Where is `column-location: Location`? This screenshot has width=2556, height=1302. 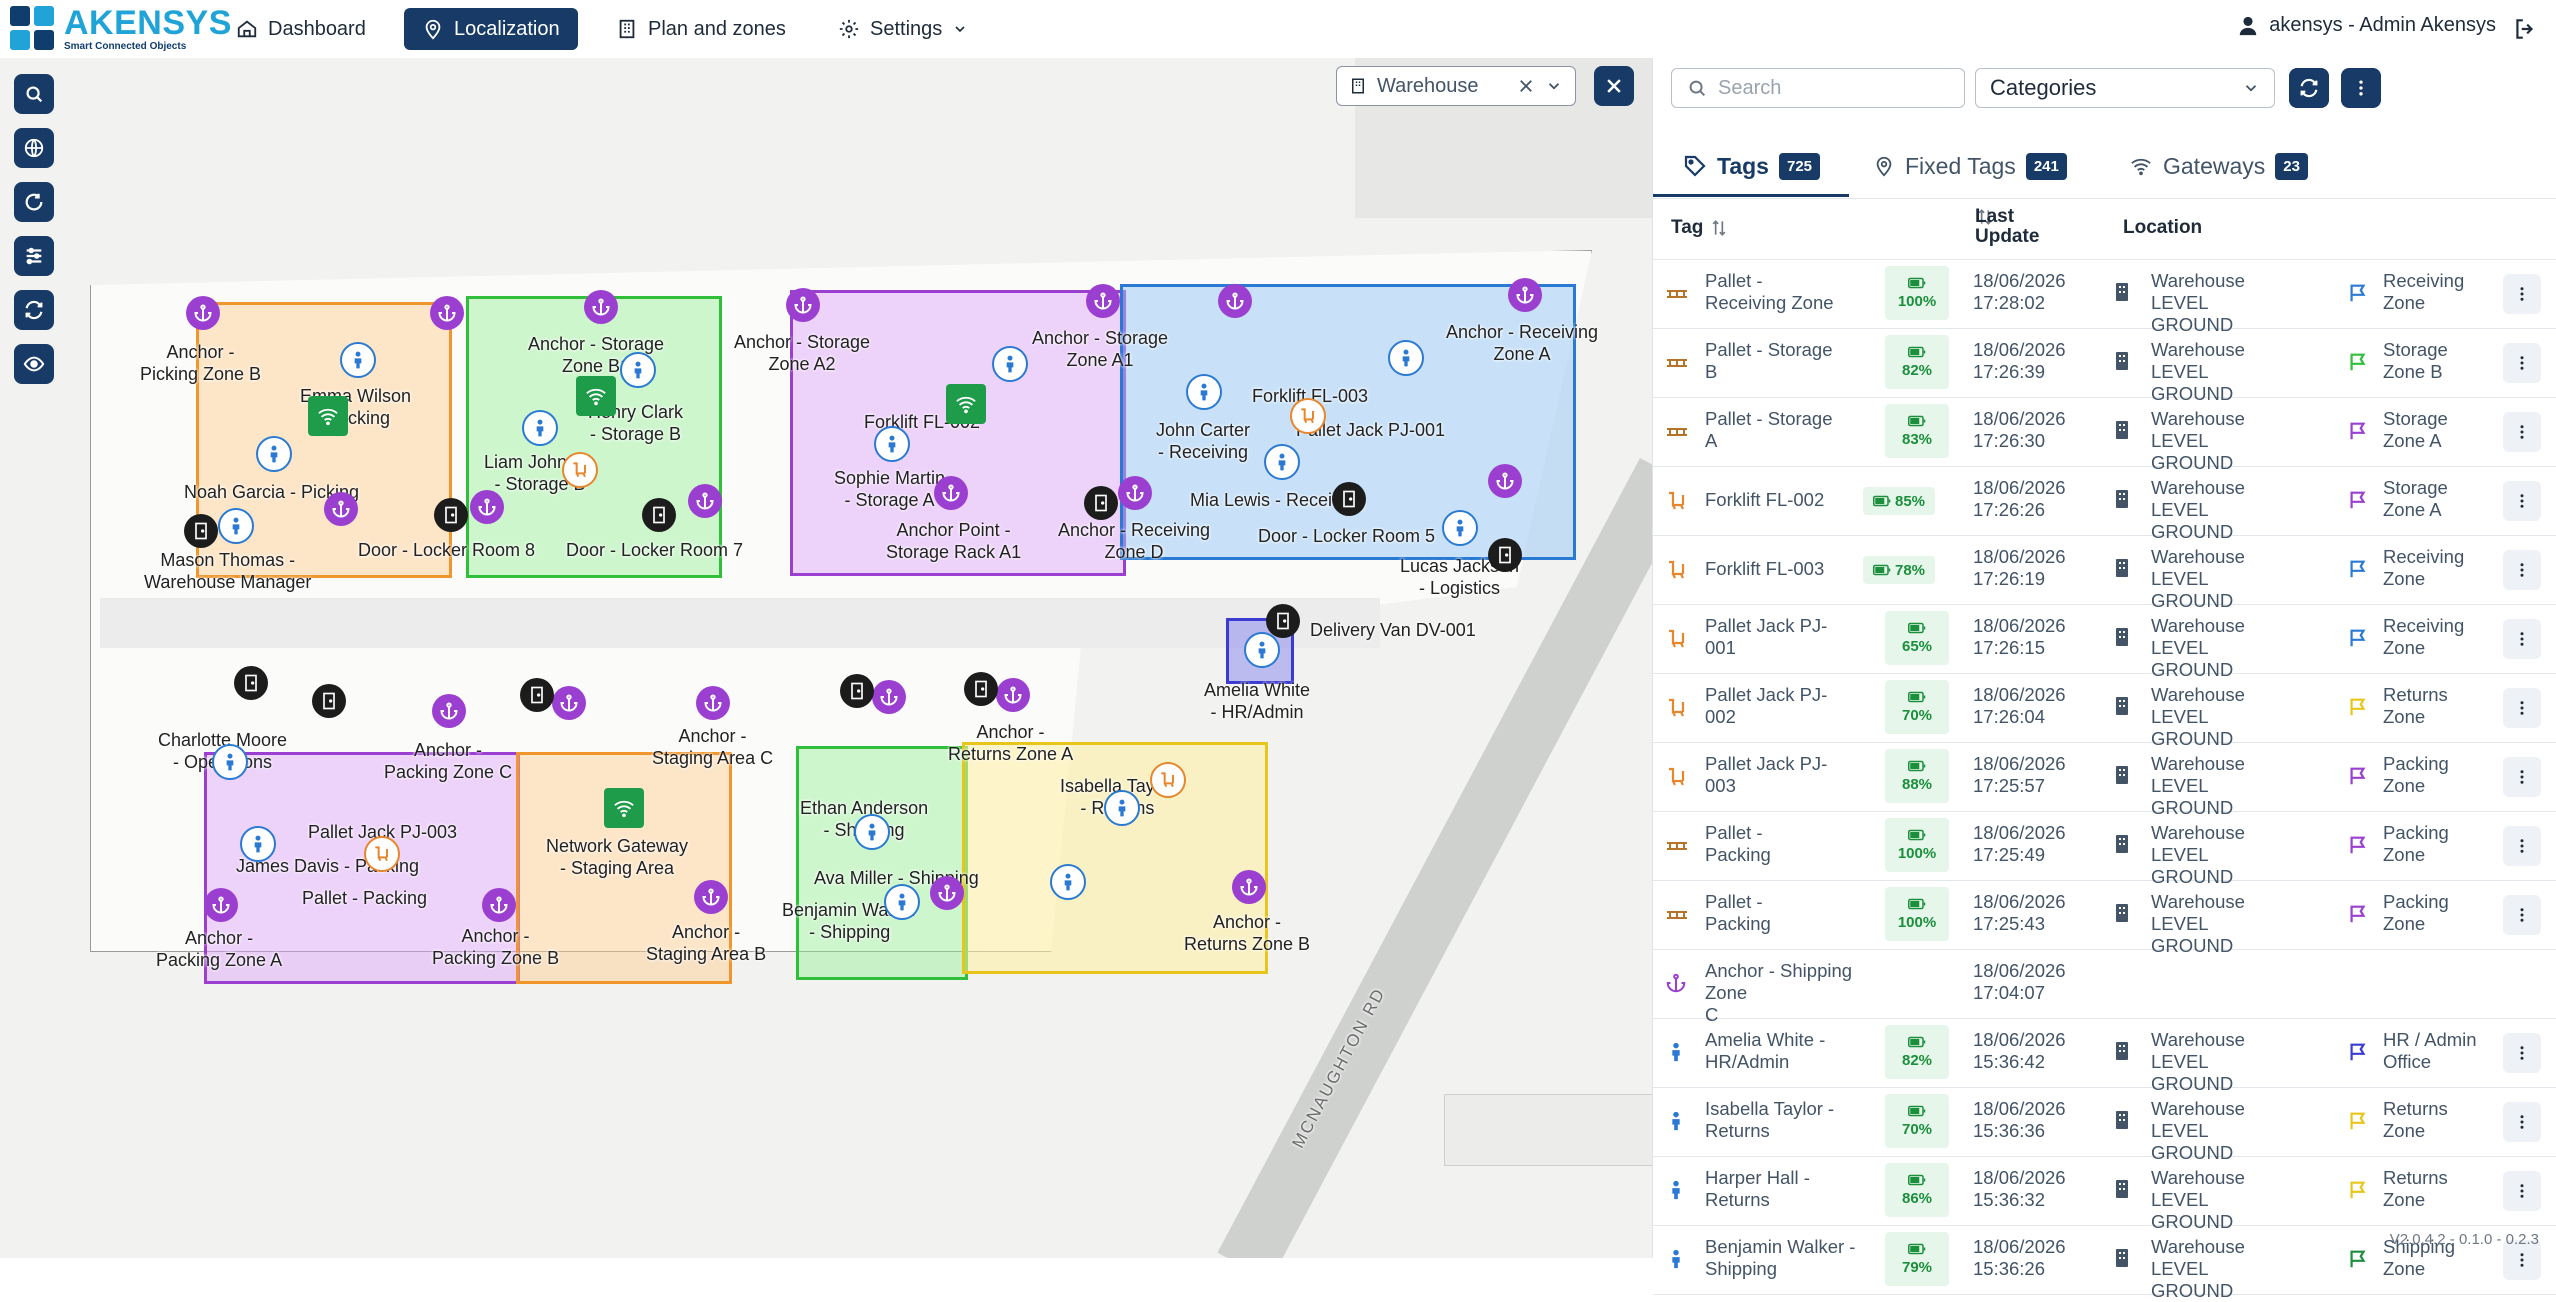 column-location: Location is located at coordinates (2162, 228).